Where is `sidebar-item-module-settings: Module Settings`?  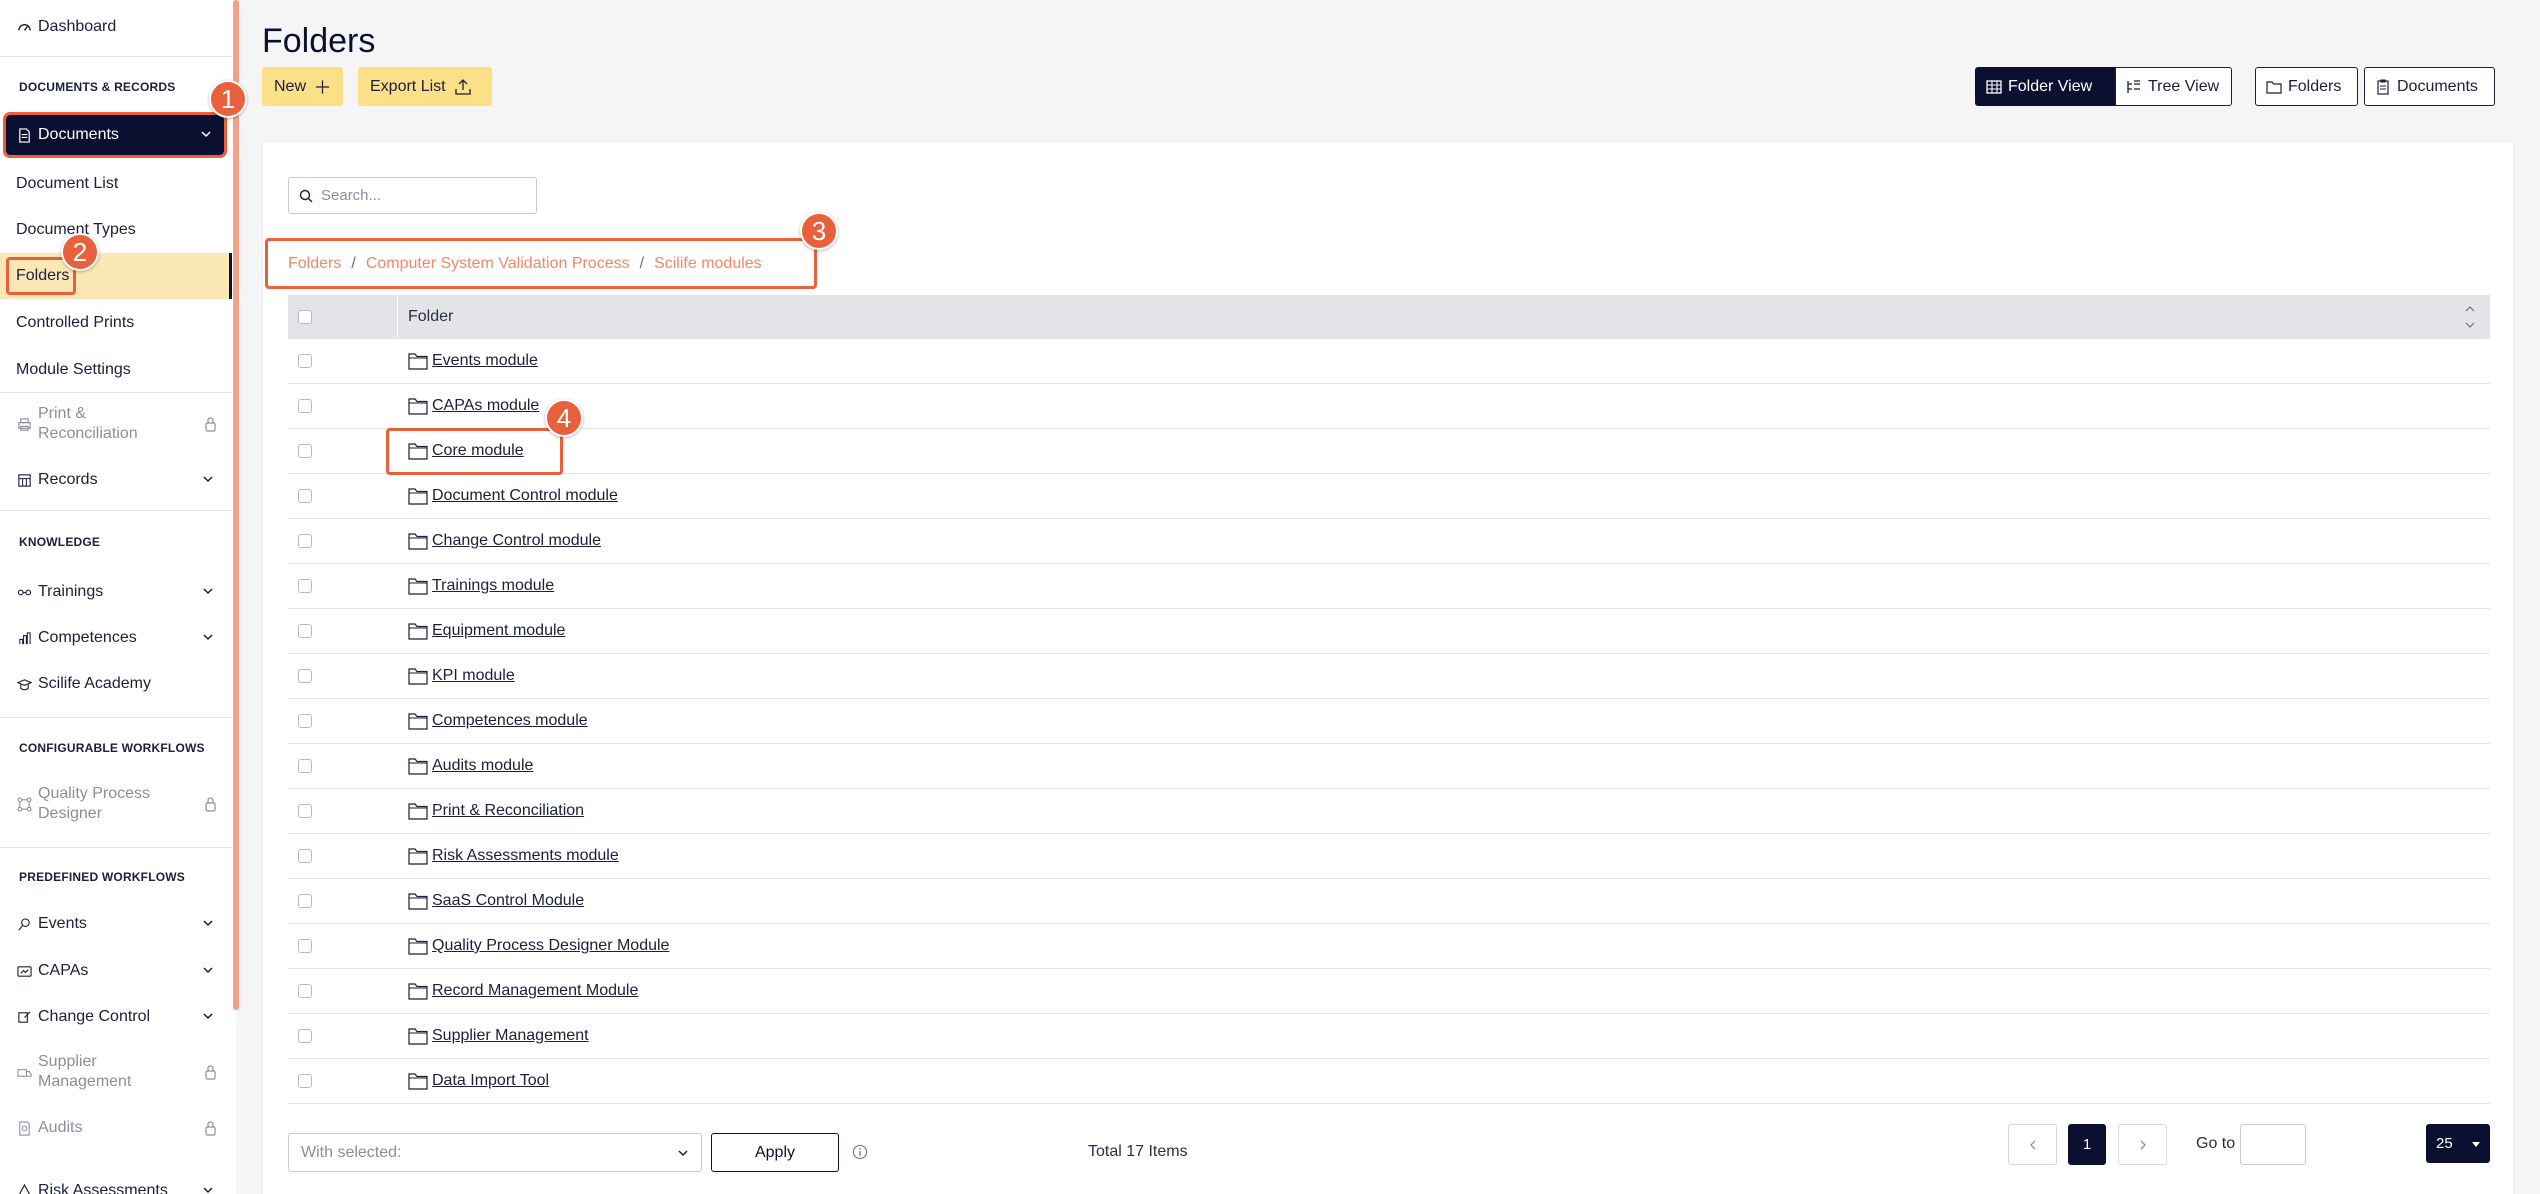 sidebar-item-module-settings: Module Settings is located at coordinates (116, 370).